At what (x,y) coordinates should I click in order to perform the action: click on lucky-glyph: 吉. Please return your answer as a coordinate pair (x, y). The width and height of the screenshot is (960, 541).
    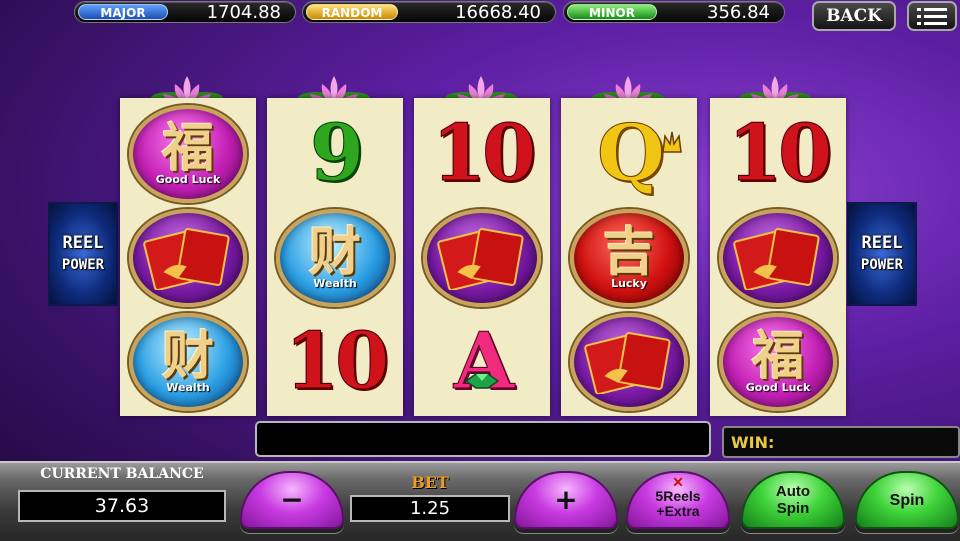
    Looking at the image, I should click on (628, 252).